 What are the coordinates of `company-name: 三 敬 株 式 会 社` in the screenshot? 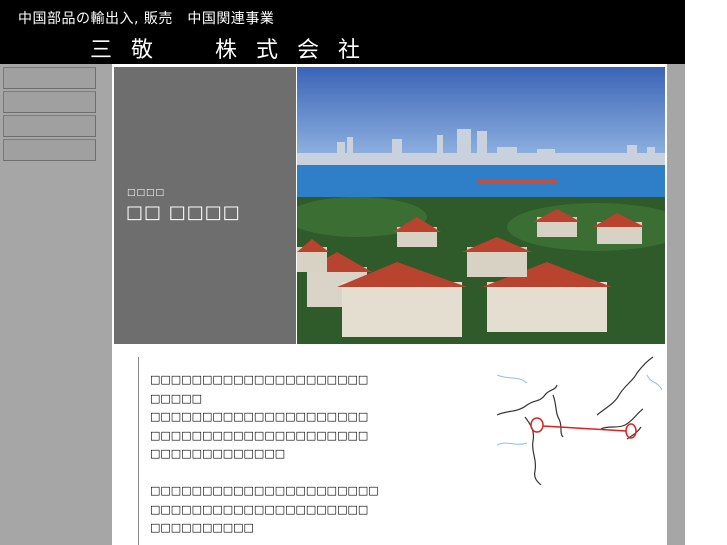 It's located at (228, 50).